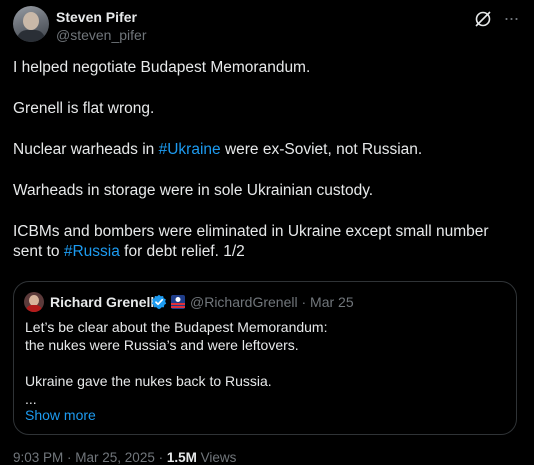 The image size is (534, 465). Describe the element at coordinates (31, 36) in the screenshot. I see `avatar-body` at that location.